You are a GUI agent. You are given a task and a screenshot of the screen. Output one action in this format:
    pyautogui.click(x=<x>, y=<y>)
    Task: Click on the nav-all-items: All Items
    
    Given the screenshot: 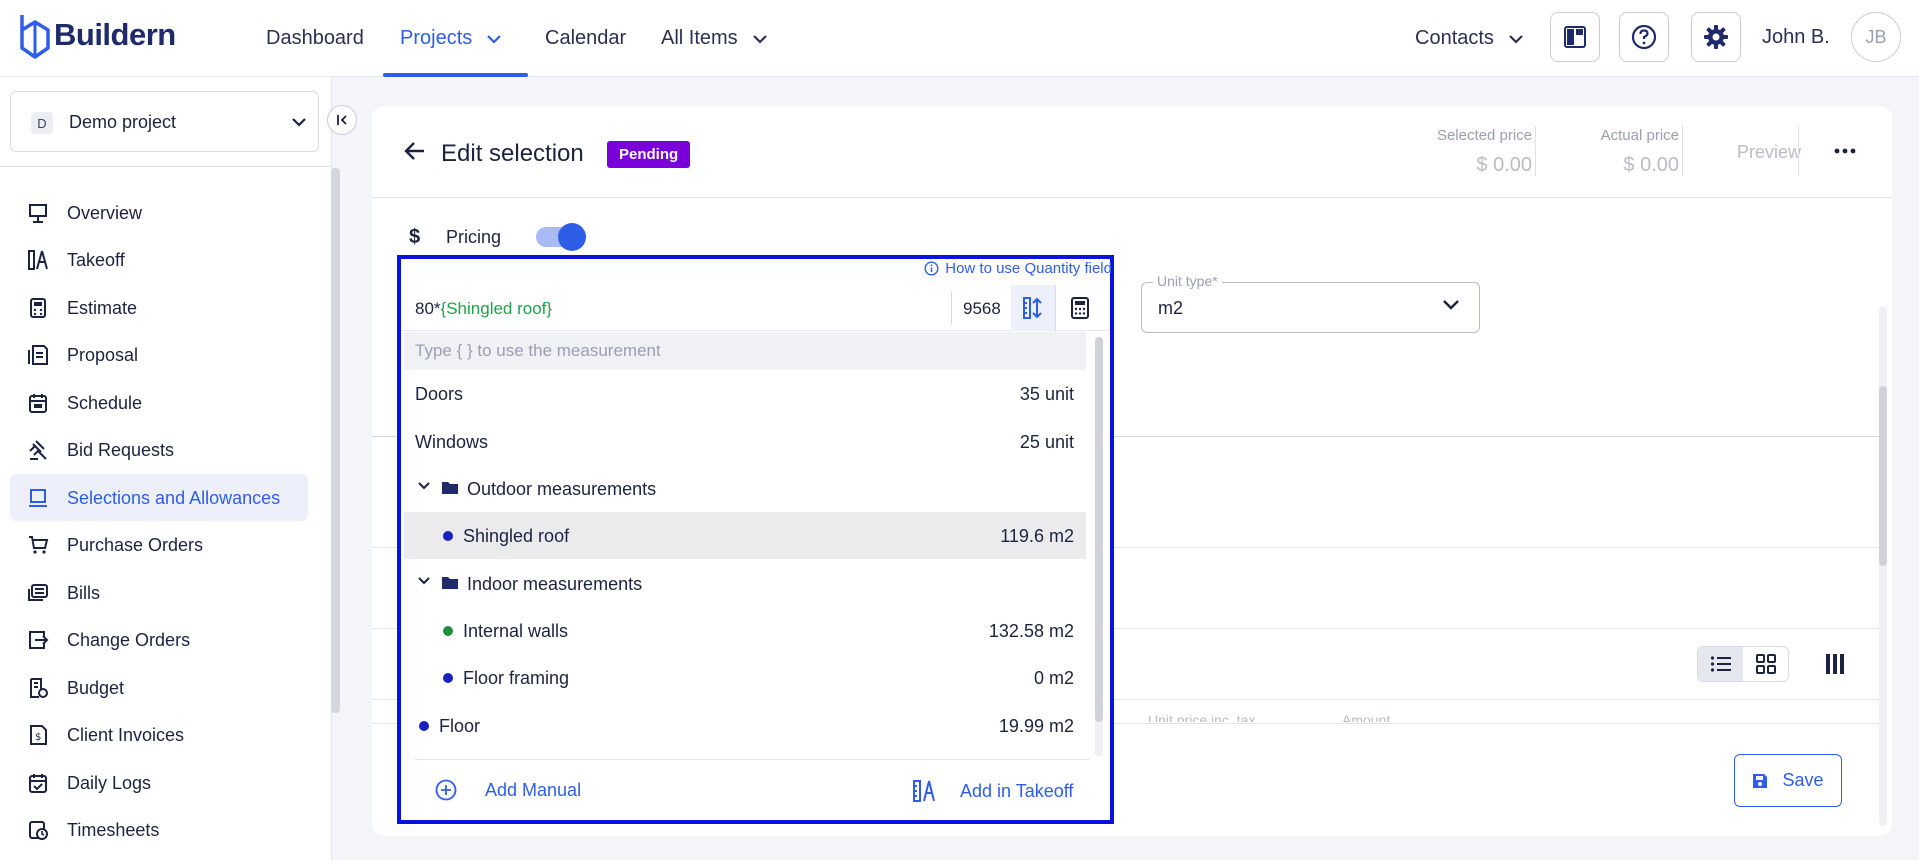 What is the action you would take?
    pyautogui.click(x=714, y=38)
    